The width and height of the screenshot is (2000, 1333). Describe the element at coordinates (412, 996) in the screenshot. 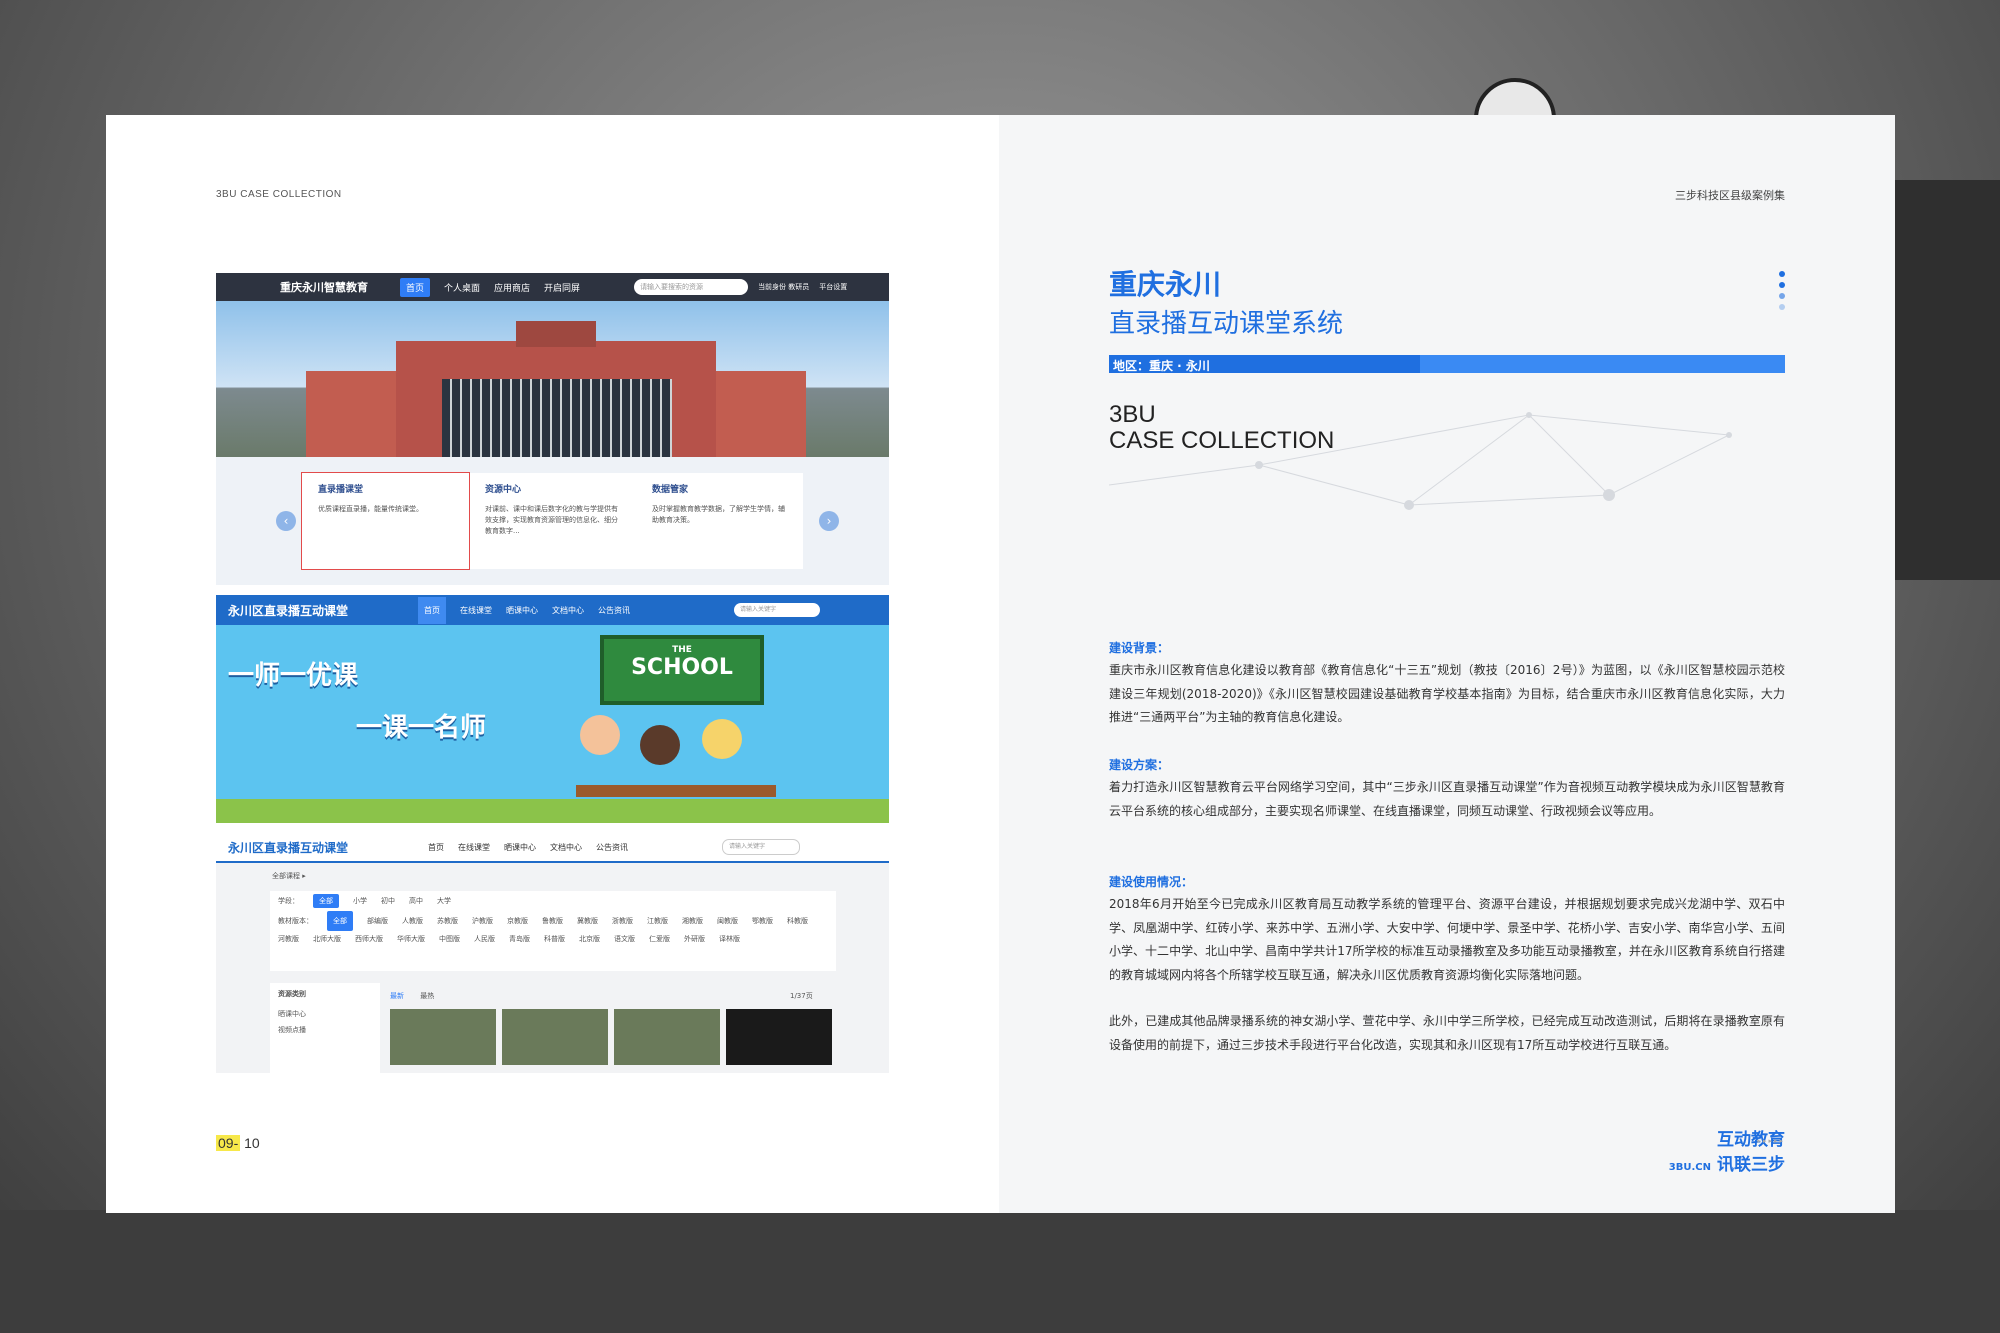

I see `sort-tabs: 最新 最热` at that location.